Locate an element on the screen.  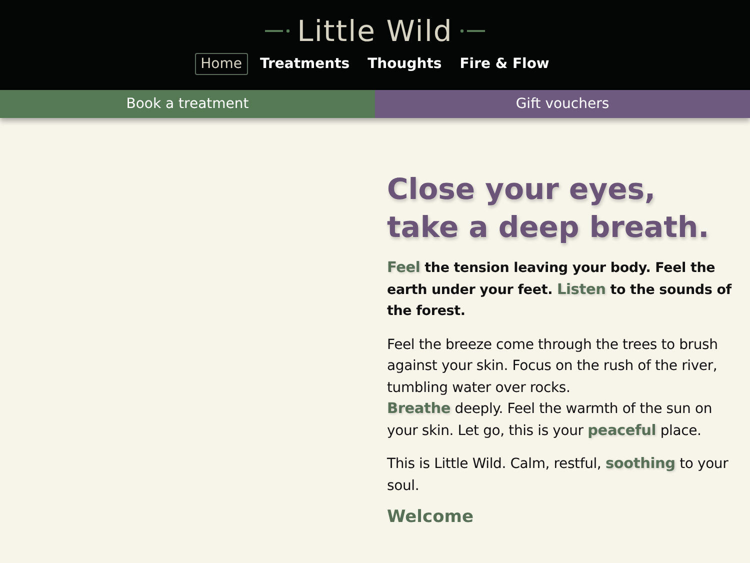
nav-link: Thoughts is located at coordinates (405, 64).